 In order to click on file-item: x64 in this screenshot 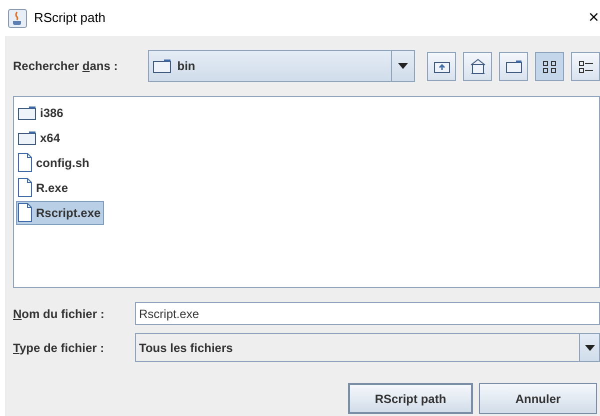, I will do `click(40, 138)`.